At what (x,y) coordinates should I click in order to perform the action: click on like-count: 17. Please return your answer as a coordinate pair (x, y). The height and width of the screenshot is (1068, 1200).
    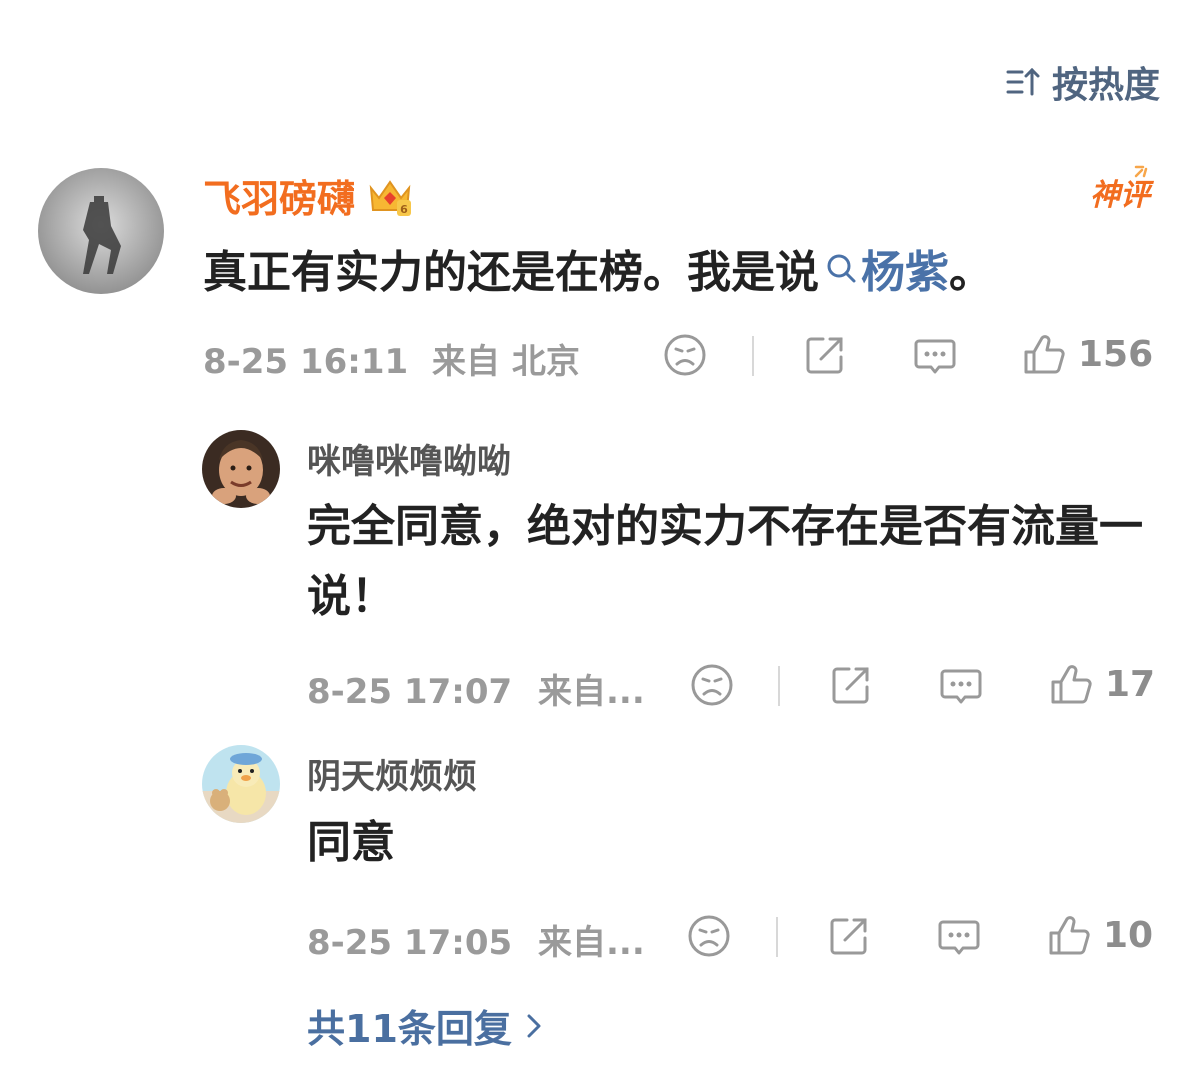
    Looking at the image, I should click on (1130, 684).